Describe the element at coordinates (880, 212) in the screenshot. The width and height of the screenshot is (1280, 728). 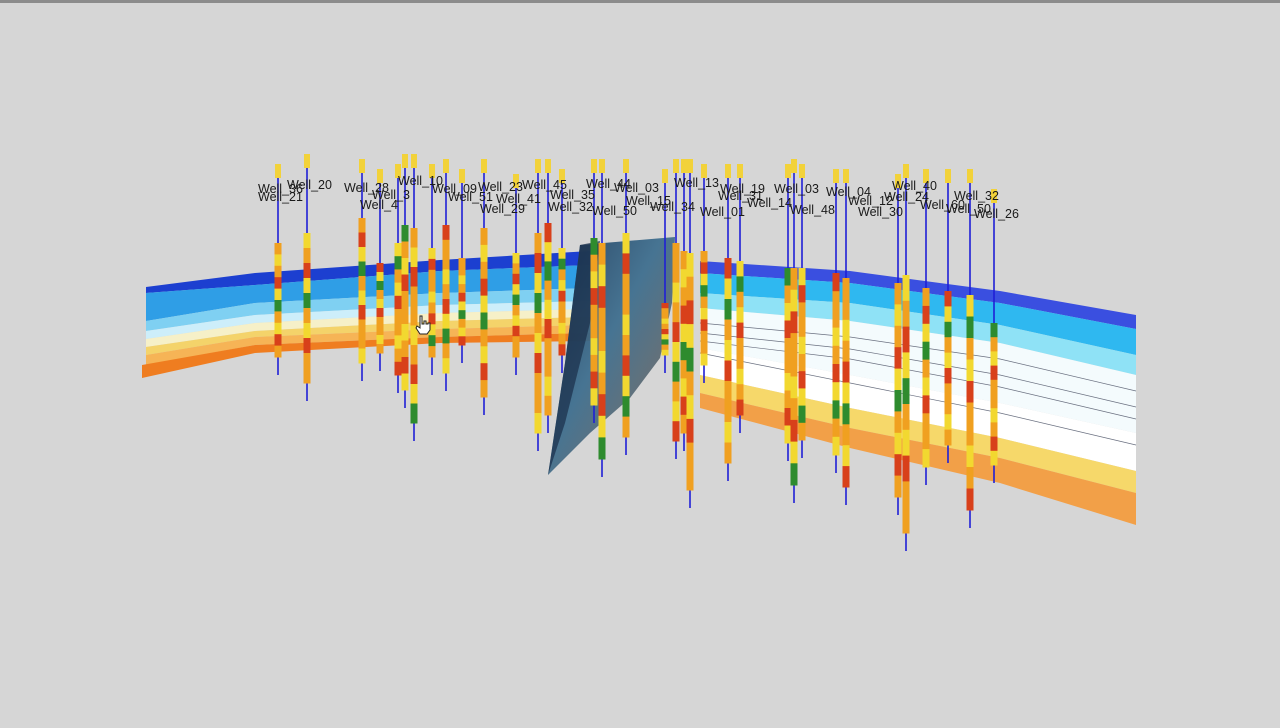
I see `well-label: Well_30` at that location.